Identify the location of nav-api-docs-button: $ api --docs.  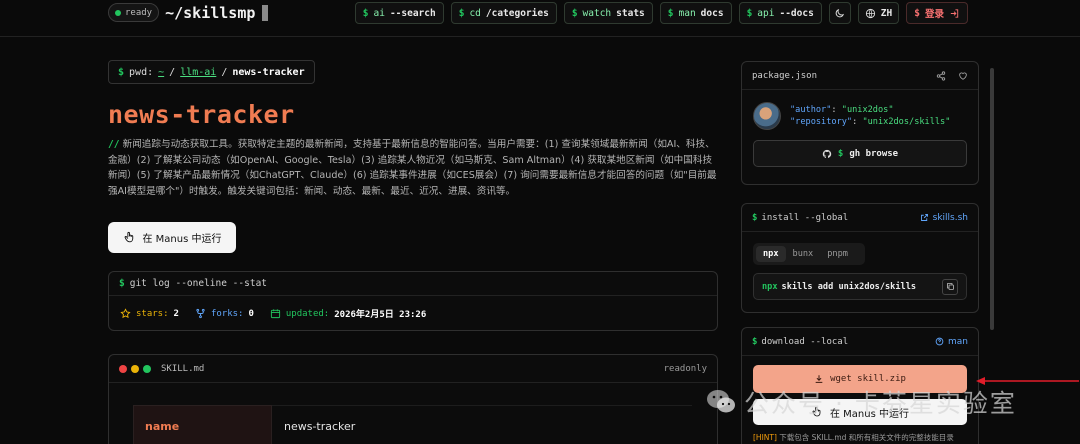
(780, 13).